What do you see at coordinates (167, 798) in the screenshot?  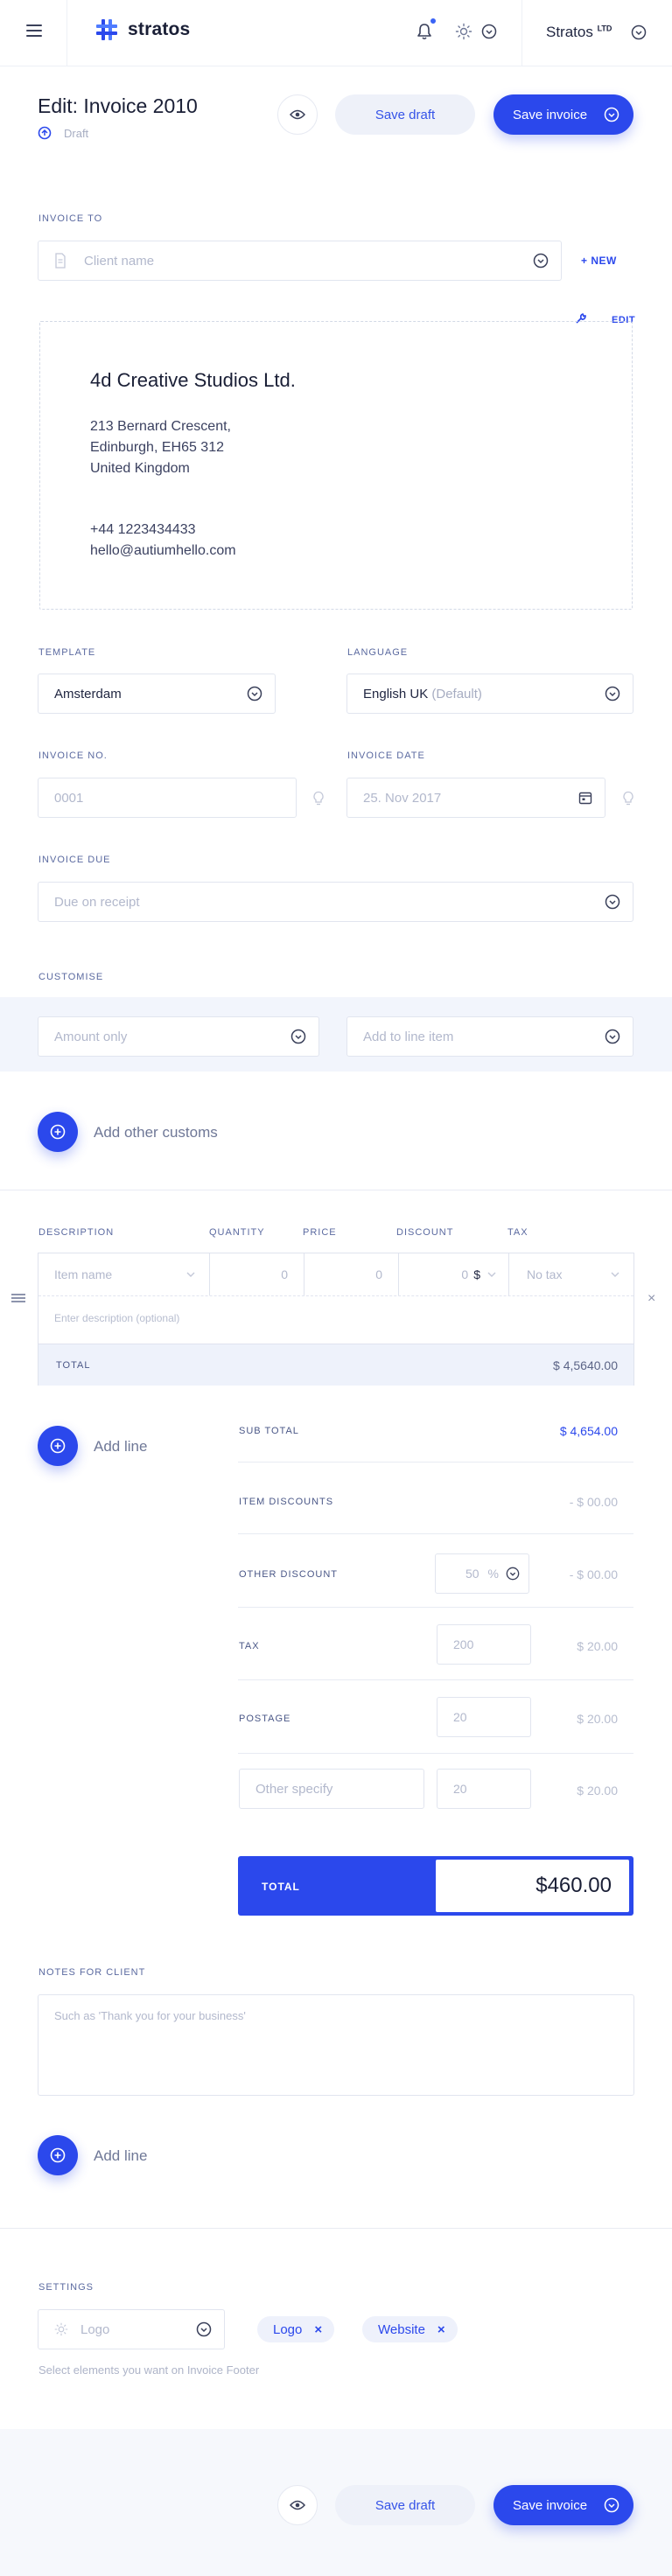 I see `invoice-no-input: 0001` at bounding box center [167, 798].